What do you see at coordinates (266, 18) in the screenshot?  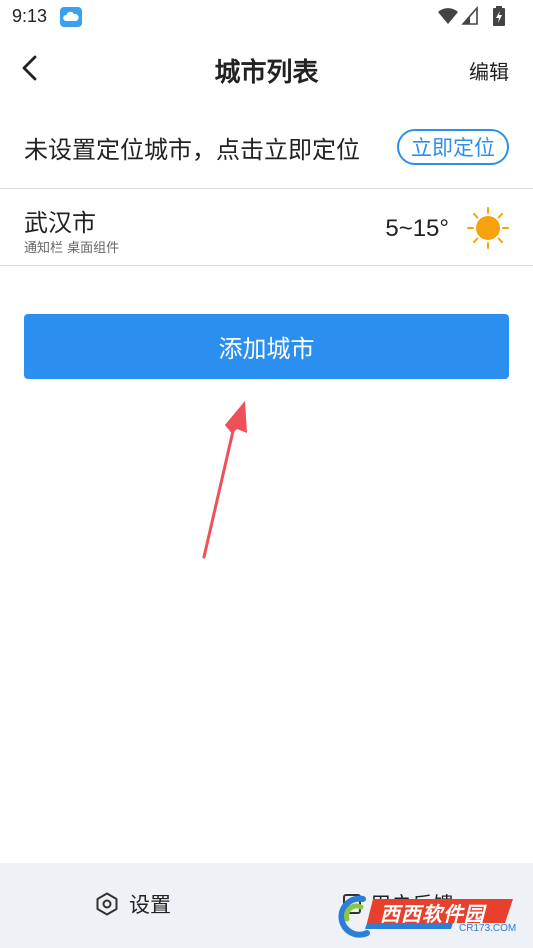 I see `status-bar: 9:13` at bounding box center [266, 18].